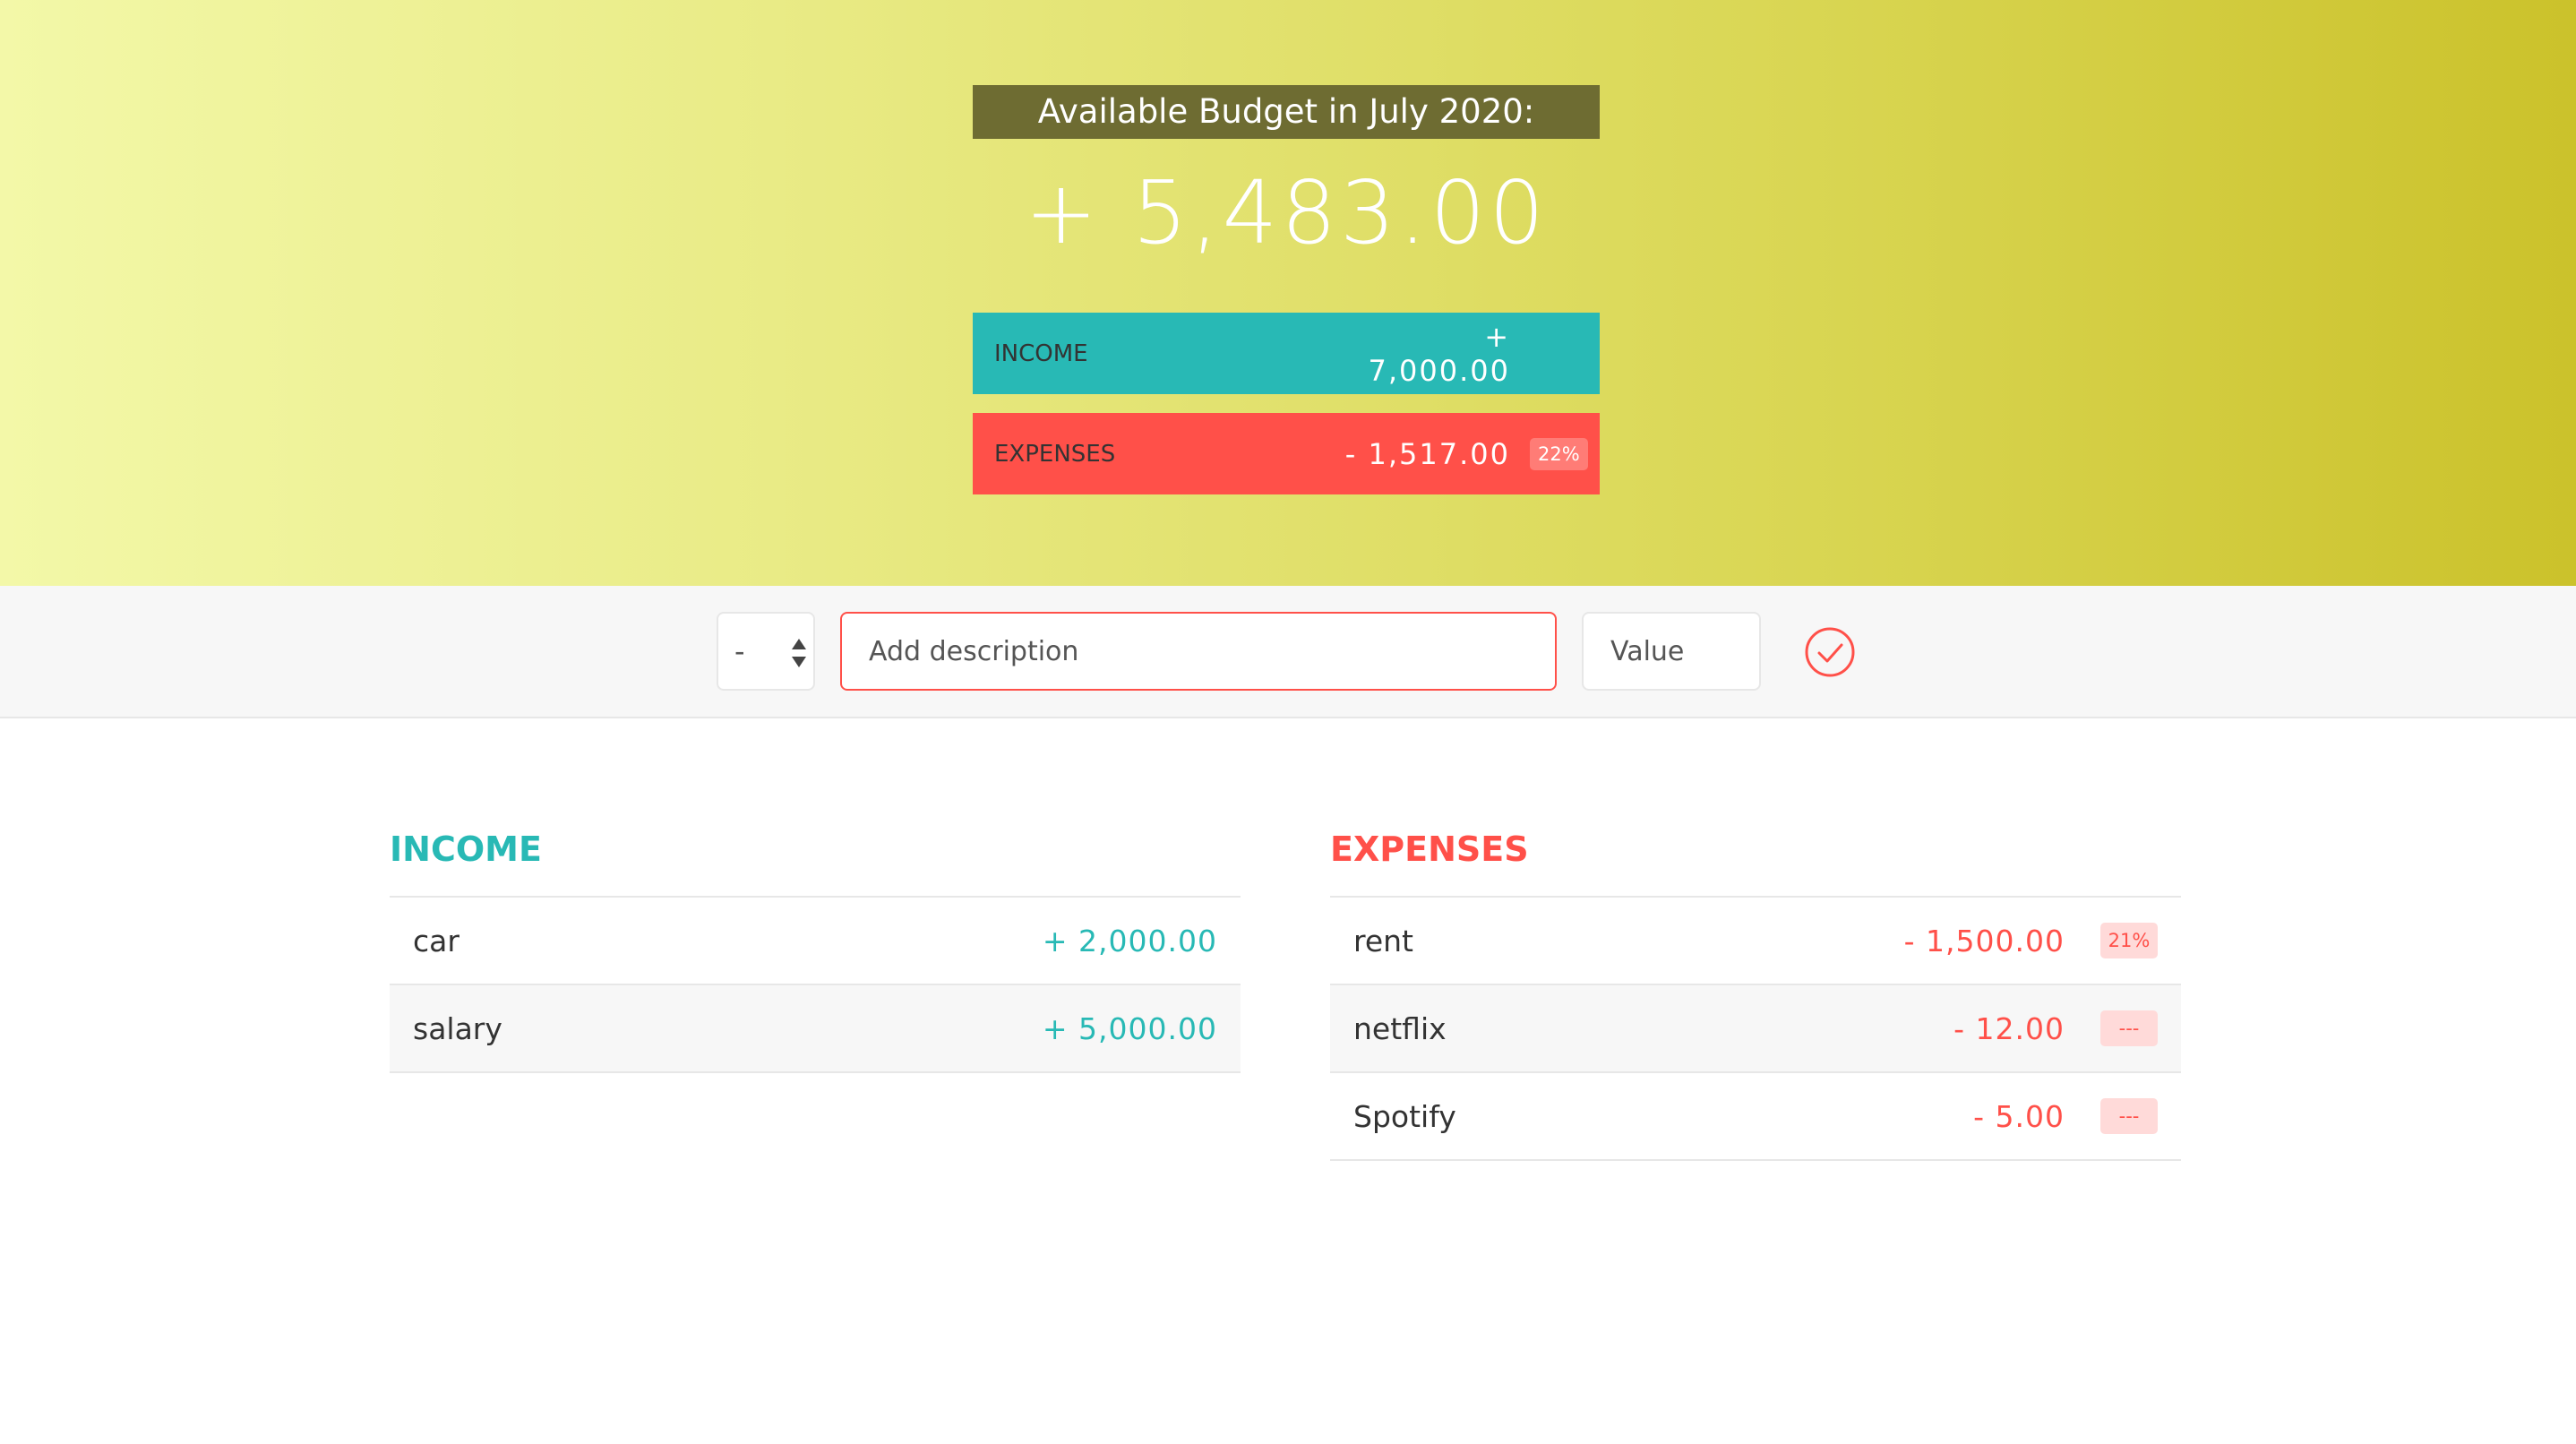 This screenshot has height=1444, width=2576. Describe the element at coordinates (1286, 212) in the screenshot. I see `available-budget-value: + 5,483.00` at that location.